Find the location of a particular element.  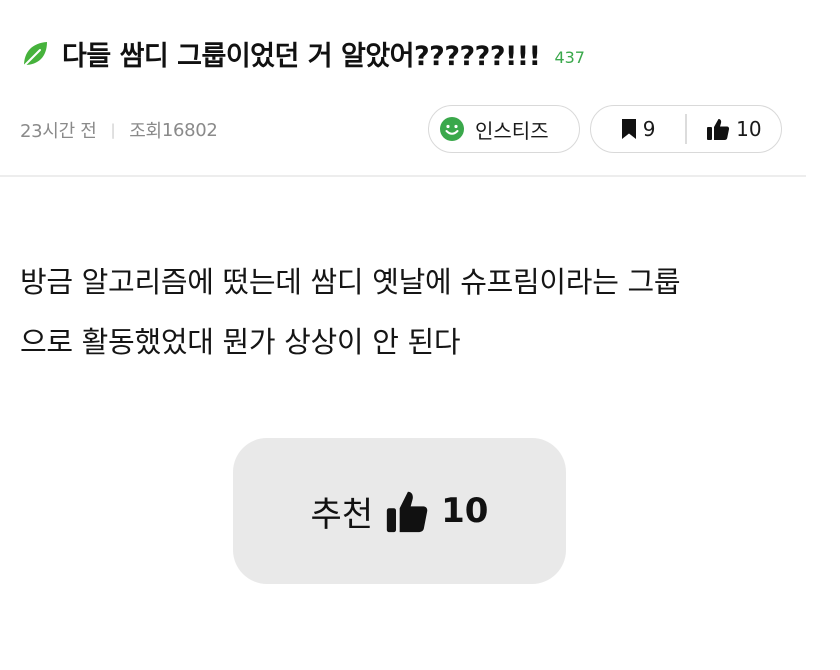

post-meta: 23시간 전 | 조회 16802 is located at coordinates (119, 130).